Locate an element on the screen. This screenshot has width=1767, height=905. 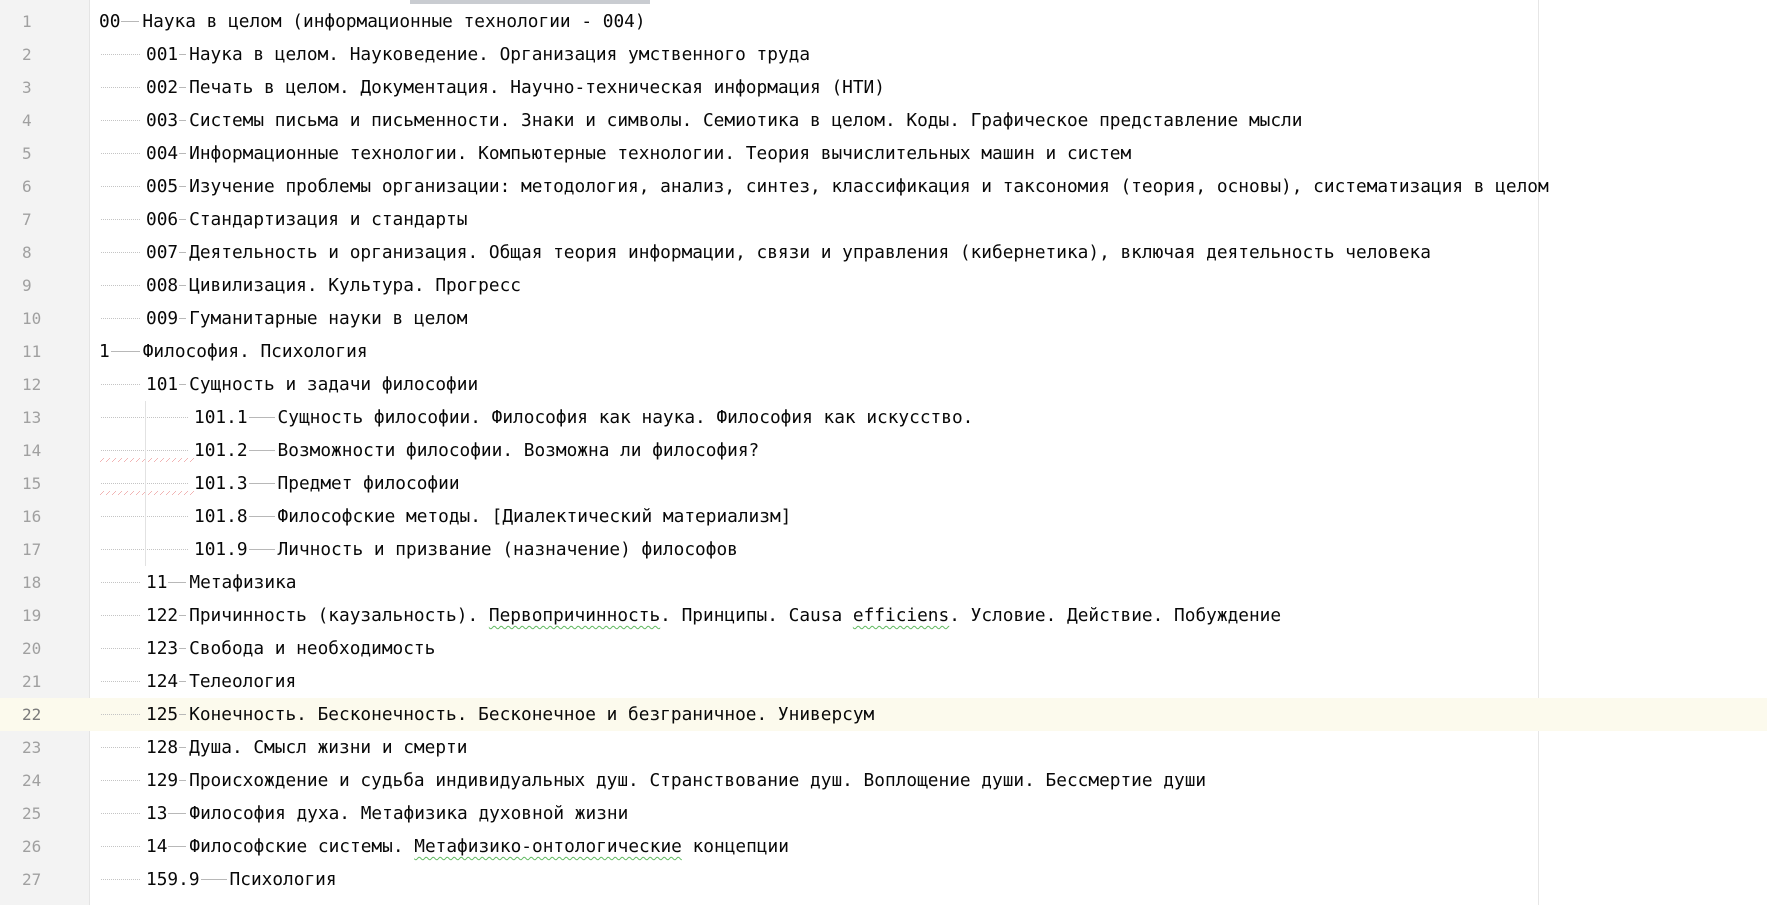
line-number: 2 is located at coordinates (27, 54).